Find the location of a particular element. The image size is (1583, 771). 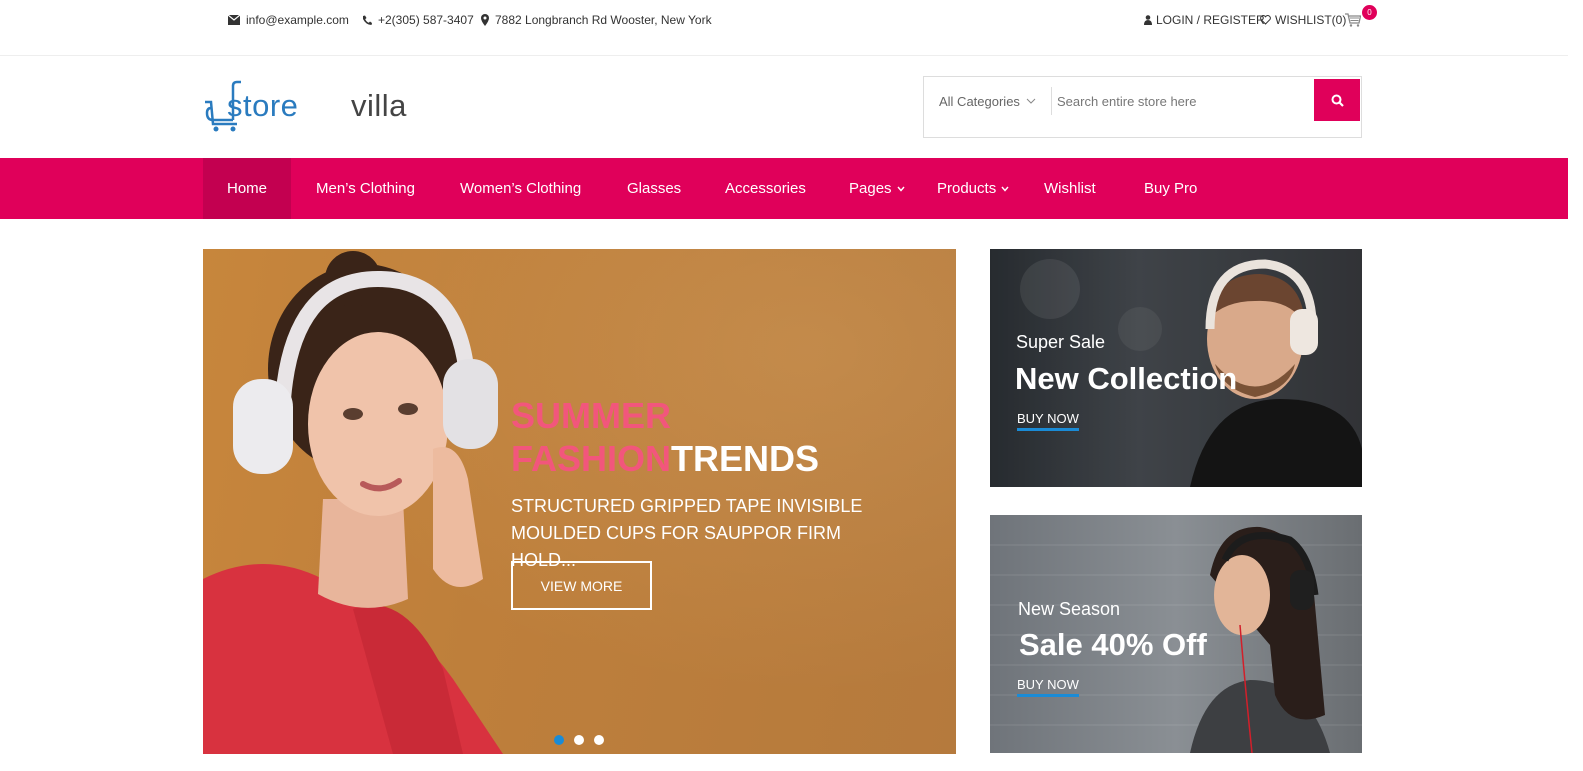

nav-item-mens-clothing: Men’s Clothing is located at coordinates (365, 188).